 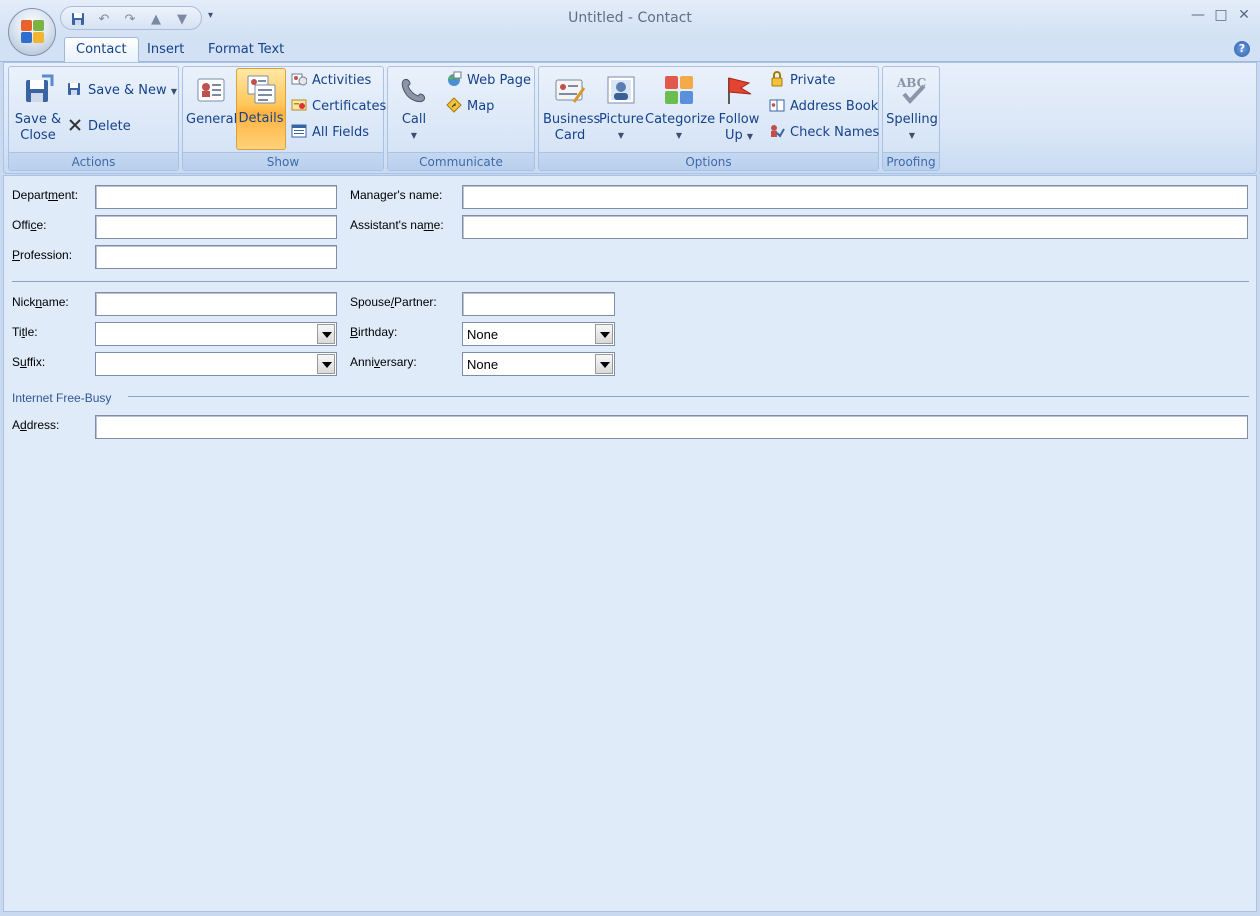 What do you see at coordinates (414, 90) in the screenshot?
I see `phone-icon` at bounding box center [414, 90].